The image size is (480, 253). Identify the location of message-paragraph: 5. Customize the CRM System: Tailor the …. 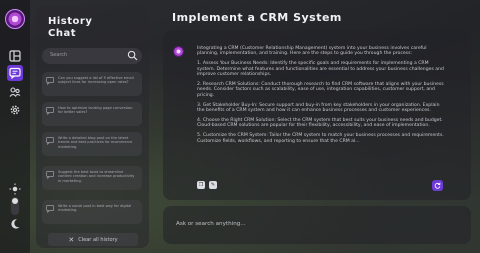
(320, 138).